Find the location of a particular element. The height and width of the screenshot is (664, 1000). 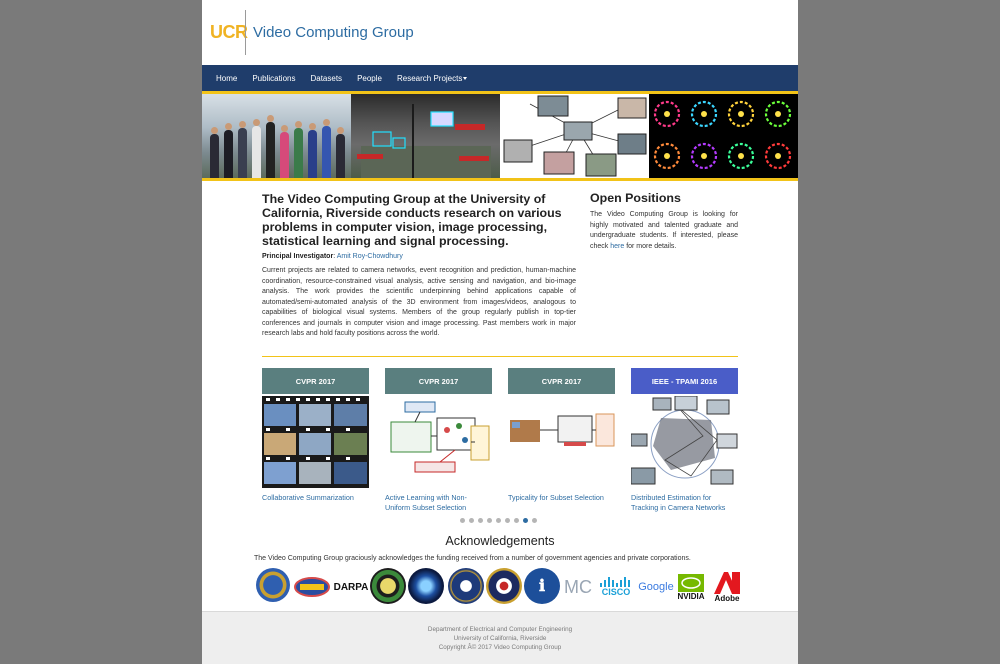

footer-copyright: Copyright Â© 2017 Video Computing Group is located at coordinates (500, 648).